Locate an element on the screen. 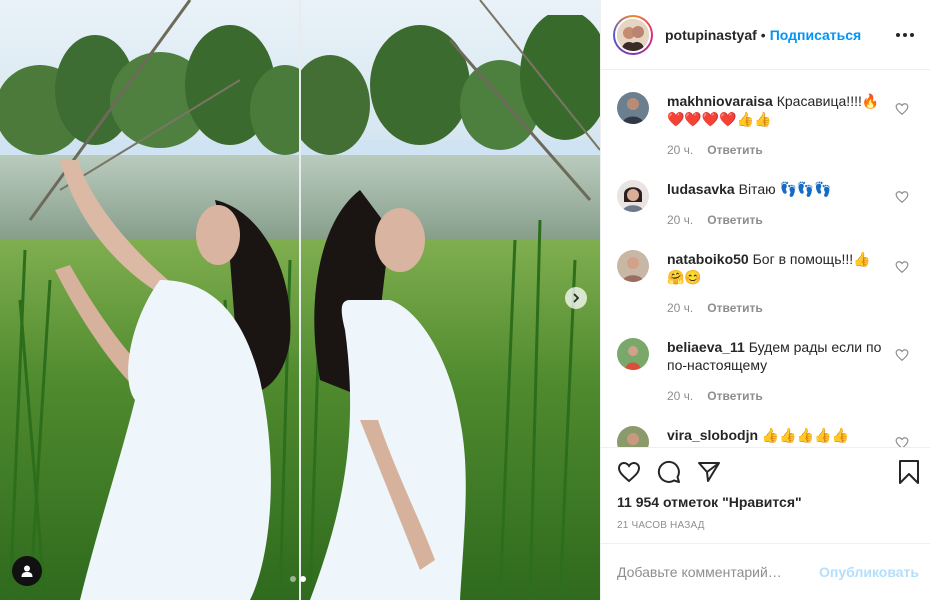 This screenshot has width=930, height=600. like-button is located at coordinates (629, 472).